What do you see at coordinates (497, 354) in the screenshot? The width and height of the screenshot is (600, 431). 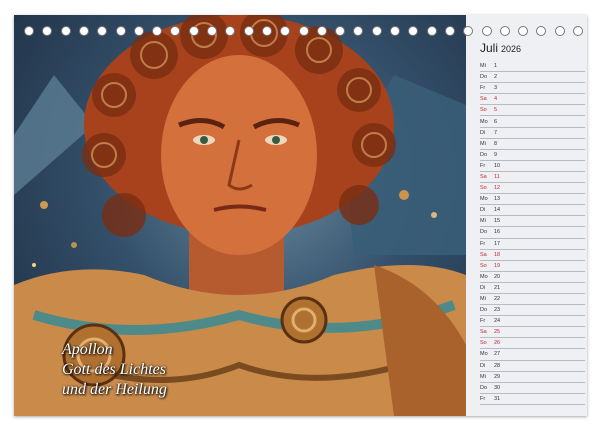 I see `day-number: 27` at bounding box center [497, 354].